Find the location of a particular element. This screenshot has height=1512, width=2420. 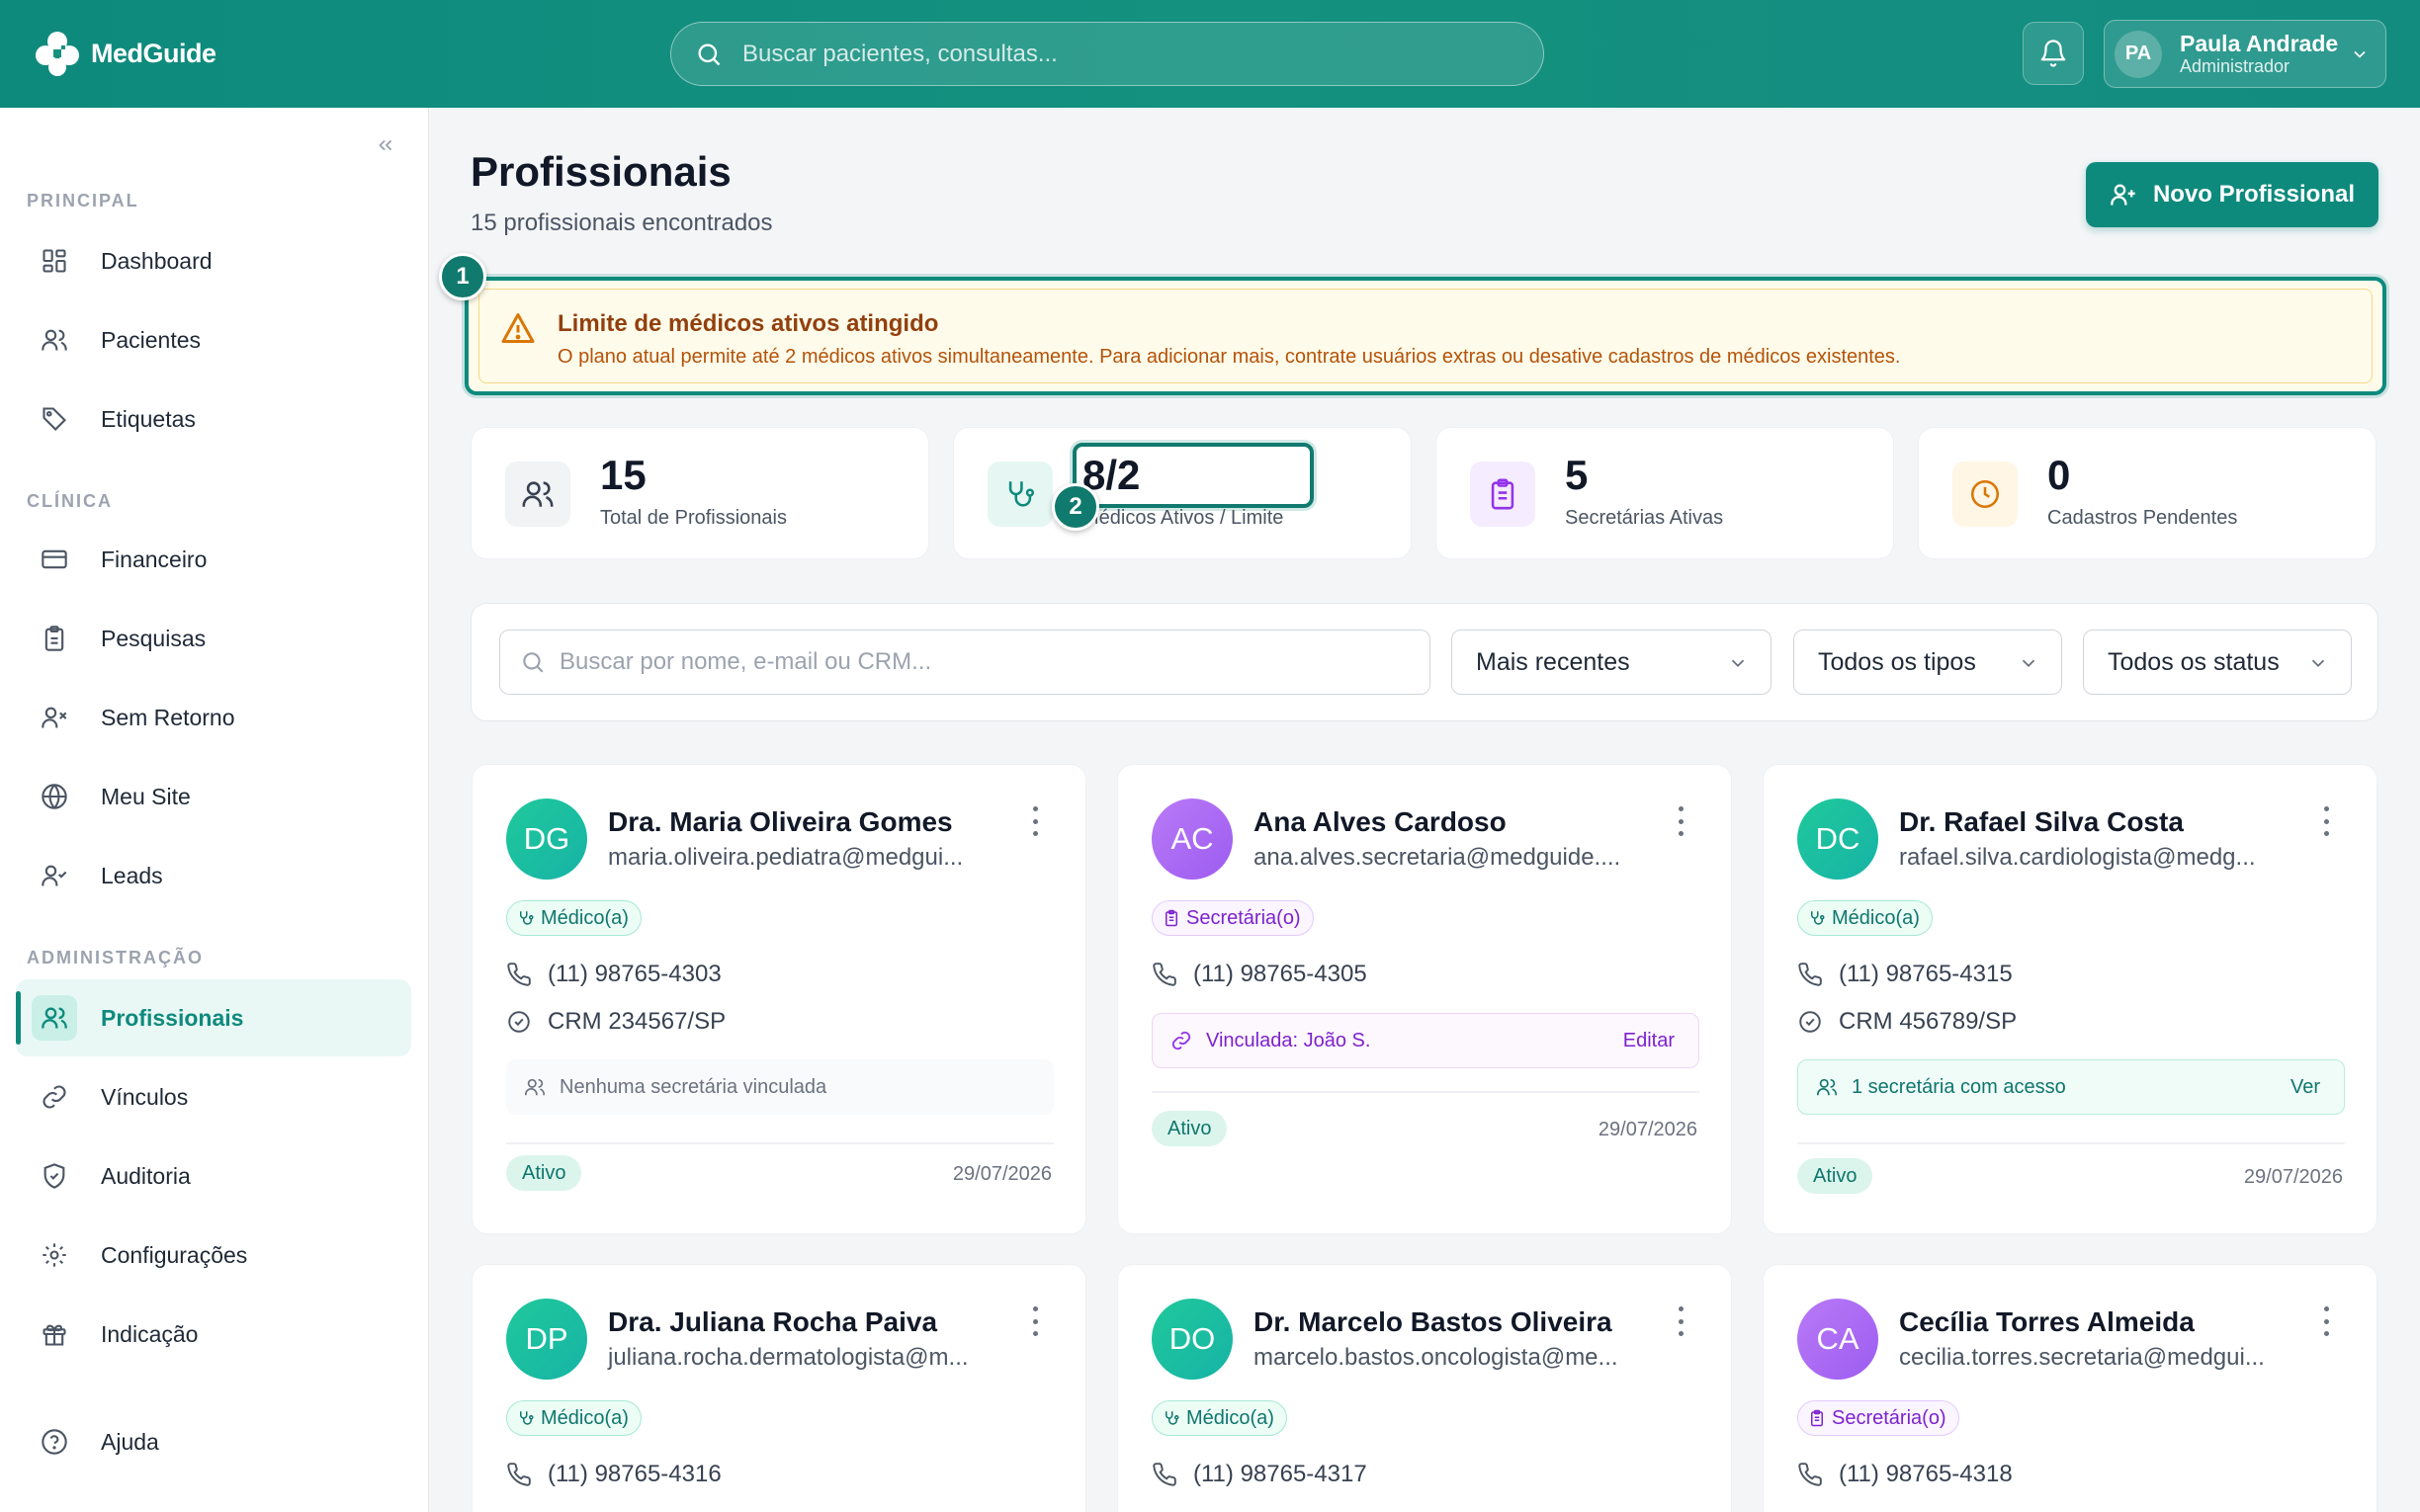

stat-card-total: 15 Total de Profissionais is located at coordinates (700, 493).